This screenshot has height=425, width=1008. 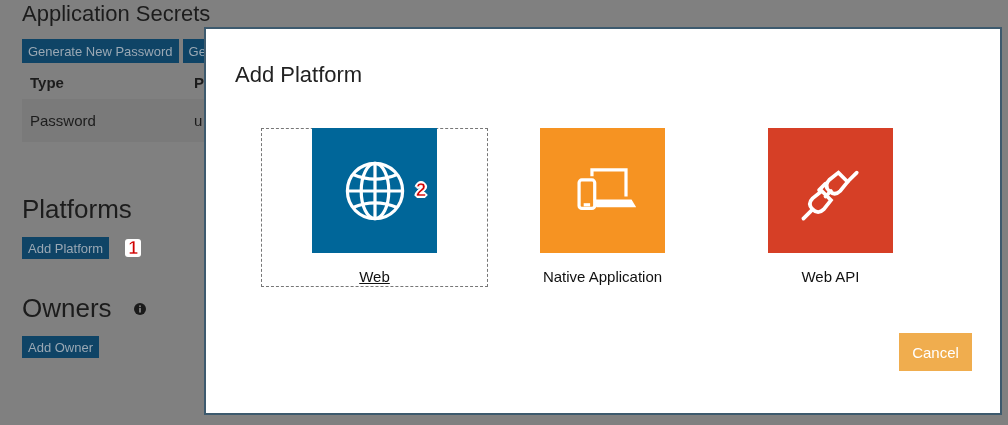 I want to click on section-title: Platforms, so click(x=77, y=209).